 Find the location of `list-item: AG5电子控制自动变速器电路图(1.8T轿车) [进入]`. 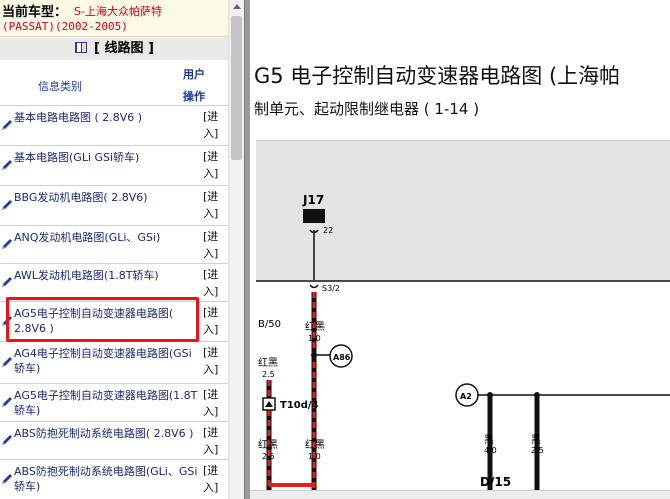

list-item: AG5电子控制自动变速器电路图(1.8T轿车) [进入] is located at coordinates (114, 403).